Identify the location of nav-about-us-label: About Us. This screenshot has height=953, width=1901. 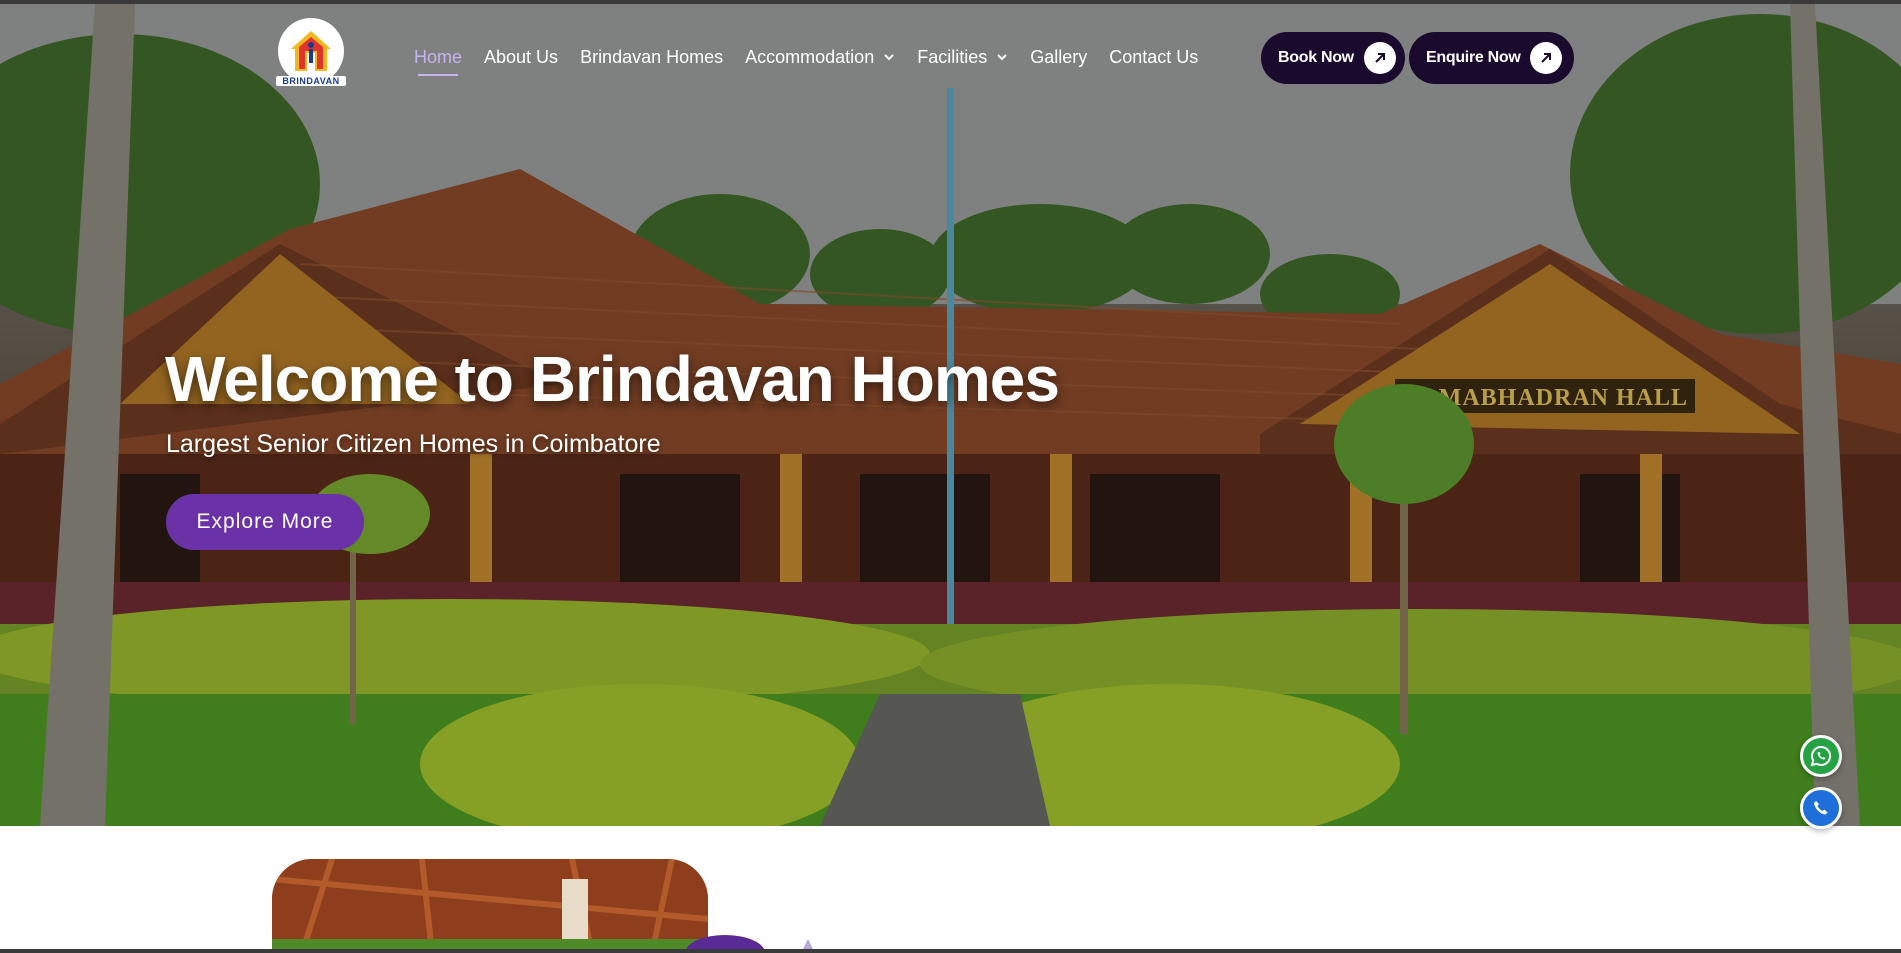
(521, 56).